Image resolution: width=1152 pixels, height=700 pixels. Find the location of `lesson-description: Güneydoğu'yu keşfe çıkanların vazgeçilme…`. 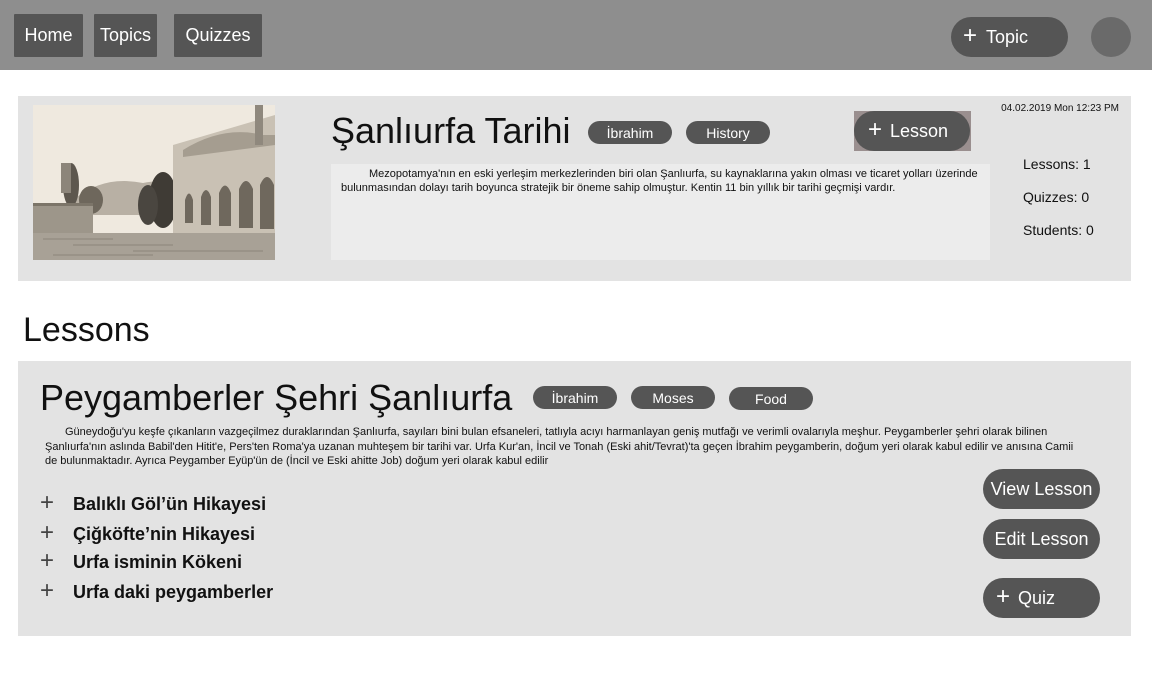

lesson-description: Güneydoğu'yu keşfe çıkanların vazgeçilme… is located at coordinates (559, 446).